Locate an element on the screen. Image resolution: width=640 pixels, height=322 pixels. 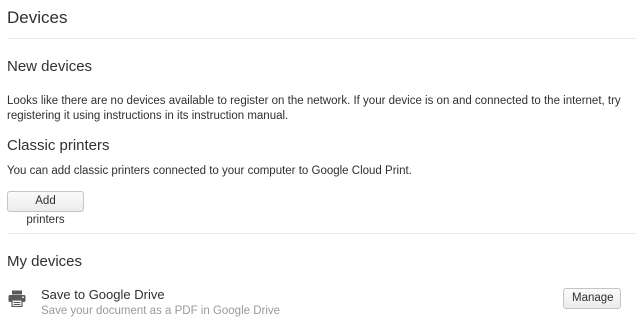
page-title: Devices is located at coordinates (37, 17).